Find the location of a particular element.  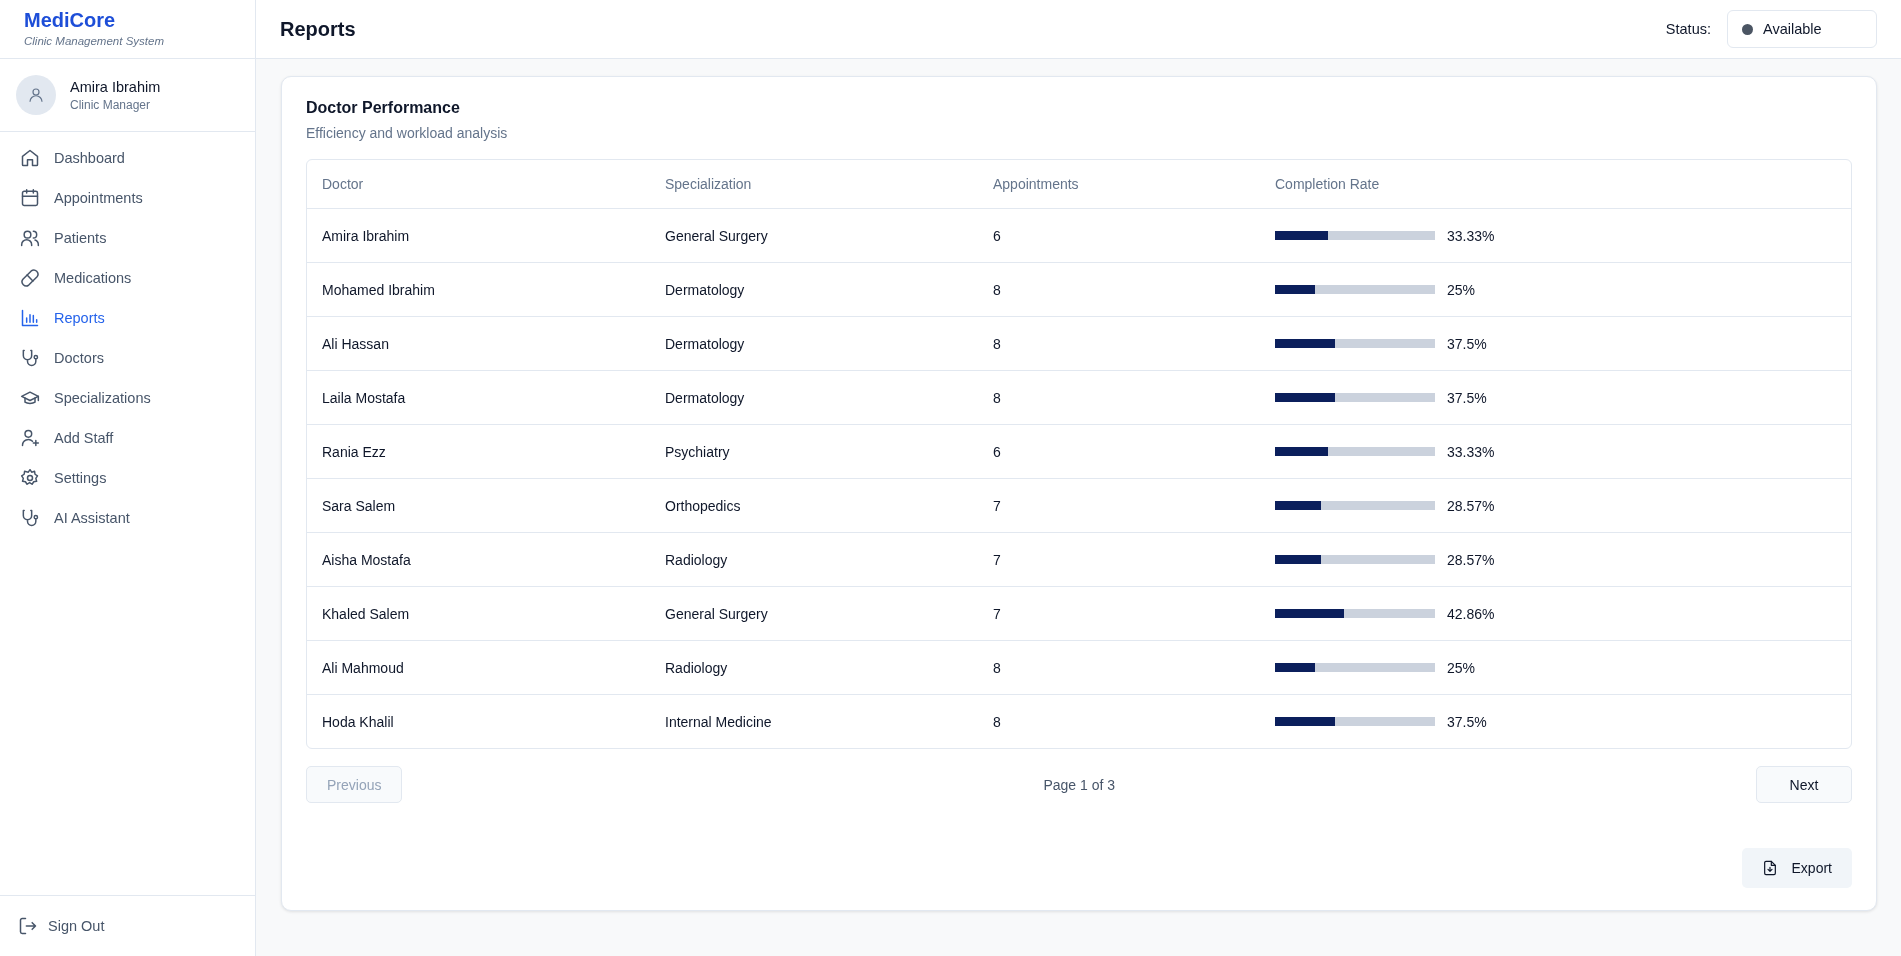

app-logo: MediCore is located at coordinates (70, 20).